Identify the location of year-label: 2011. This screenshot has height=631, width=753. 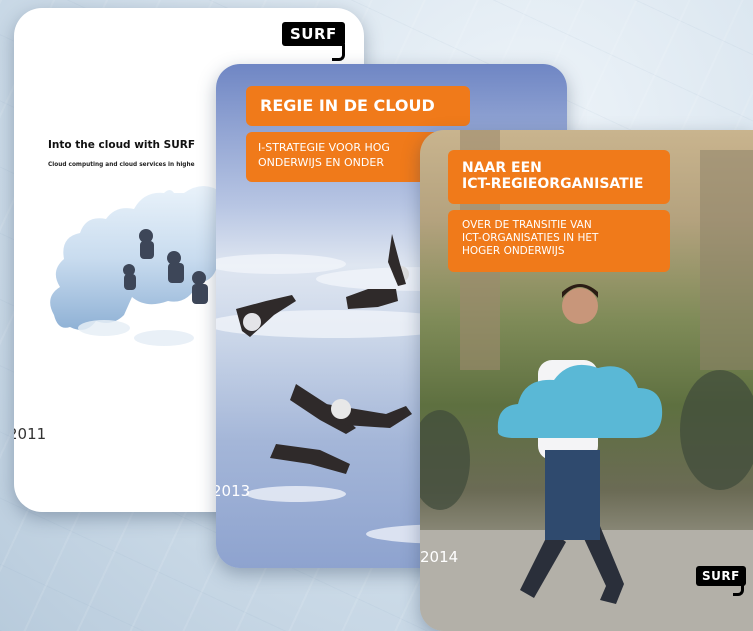
(30, 434).